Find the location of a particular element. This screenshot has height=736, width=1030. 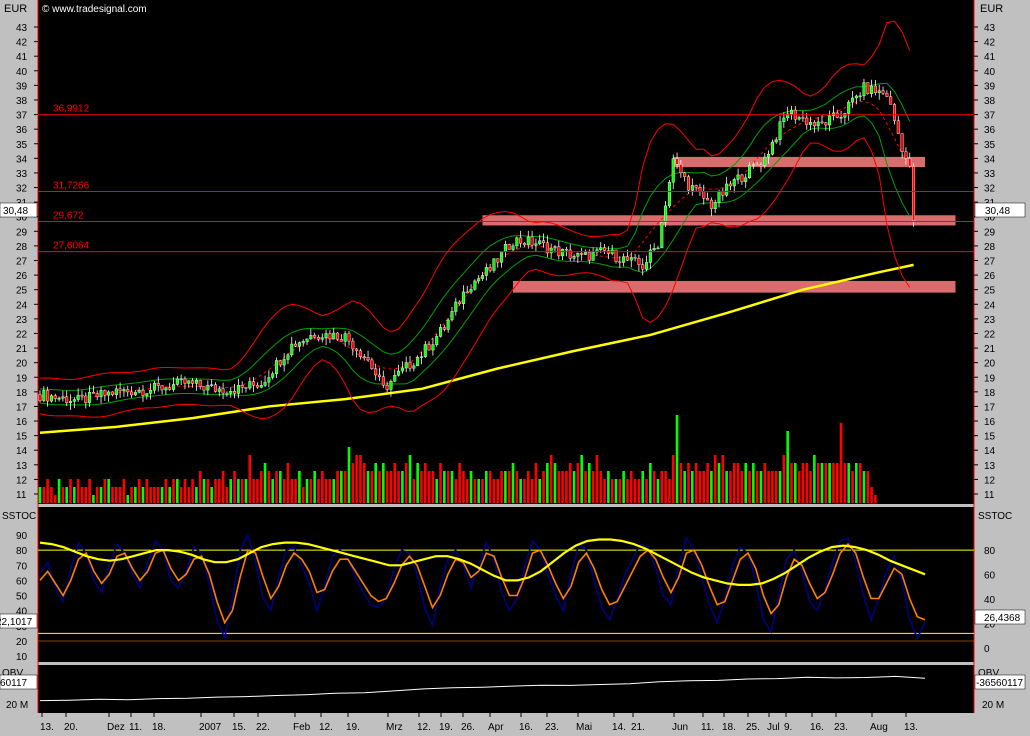

price-tick-left: 24 is located at coordinates (22, 305).